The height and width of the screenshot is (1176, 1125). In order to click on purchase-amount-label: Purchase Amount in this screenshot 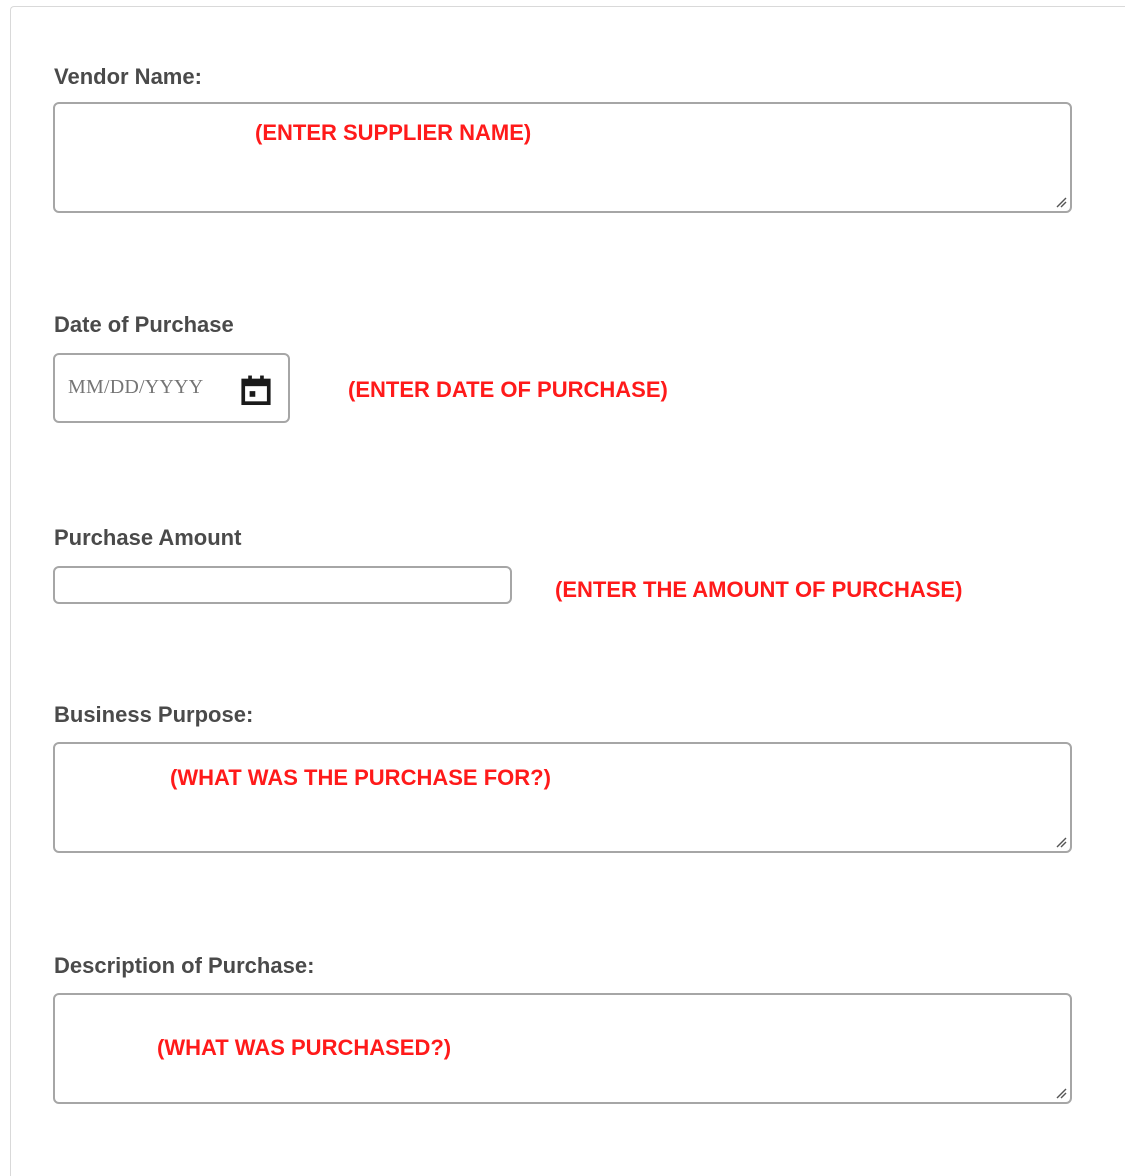, I will do `click(148, 537)`.